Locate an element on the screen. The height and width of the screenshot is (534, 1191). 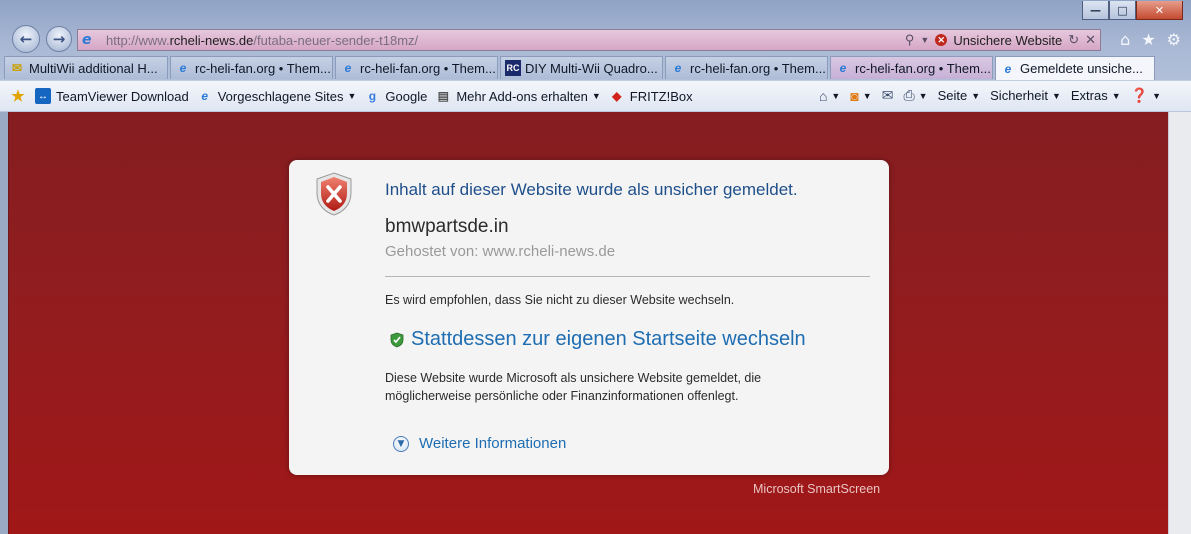
more-info-toggle: ▼ Weitere Informationen is located at coordinates (479, 443).